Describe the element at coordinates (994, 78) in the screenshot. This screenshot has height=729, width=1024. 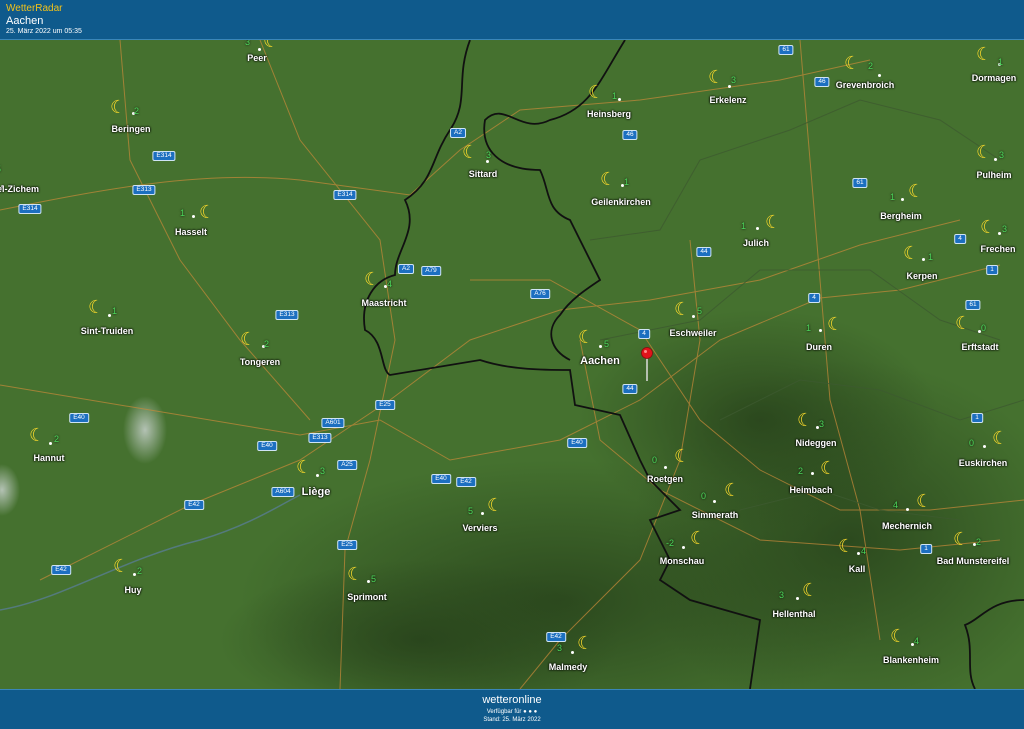
I see `city-label: Dormagen` at that location.